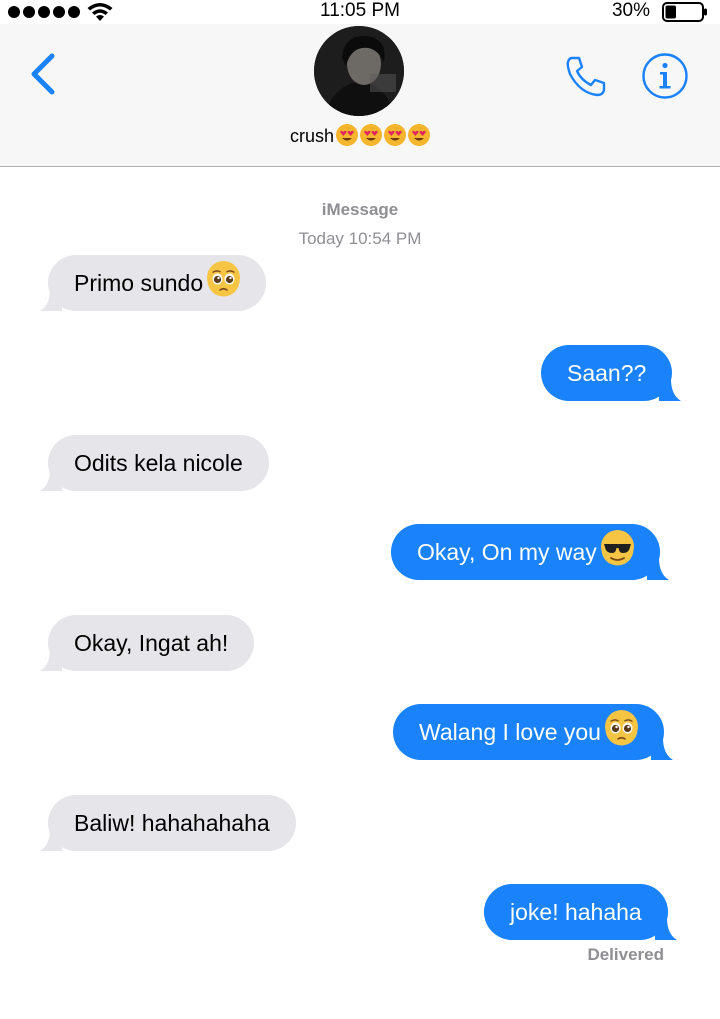 Image resolution: width=720 pixels, height=1019 pixels. I want to click on incoming-message-bubble: Primo sundo, so click(153, 283).